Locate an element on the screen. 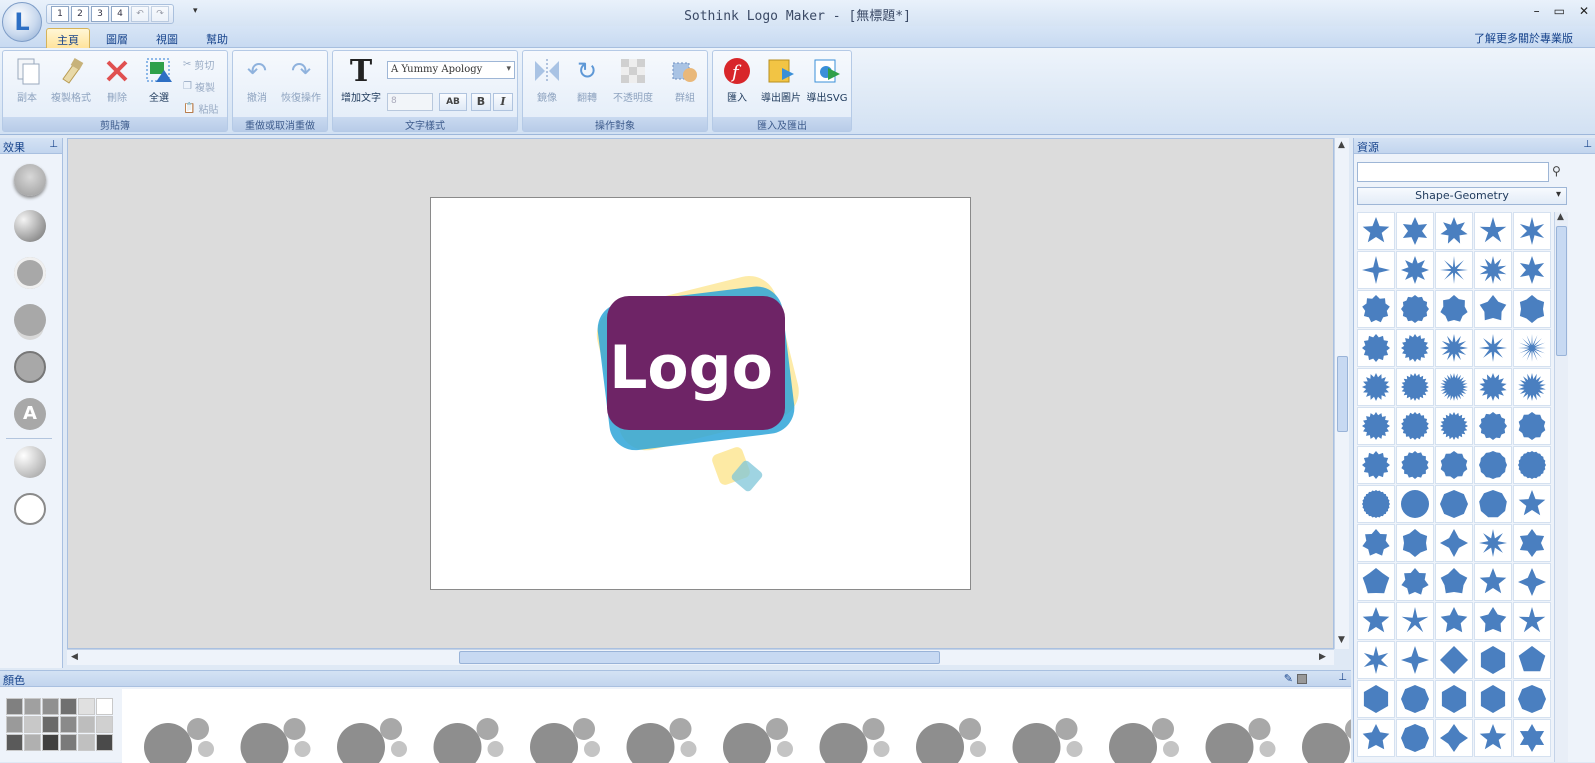  scroll-up-arrow-icon: ▲ is located at coordinates (1560, 217).